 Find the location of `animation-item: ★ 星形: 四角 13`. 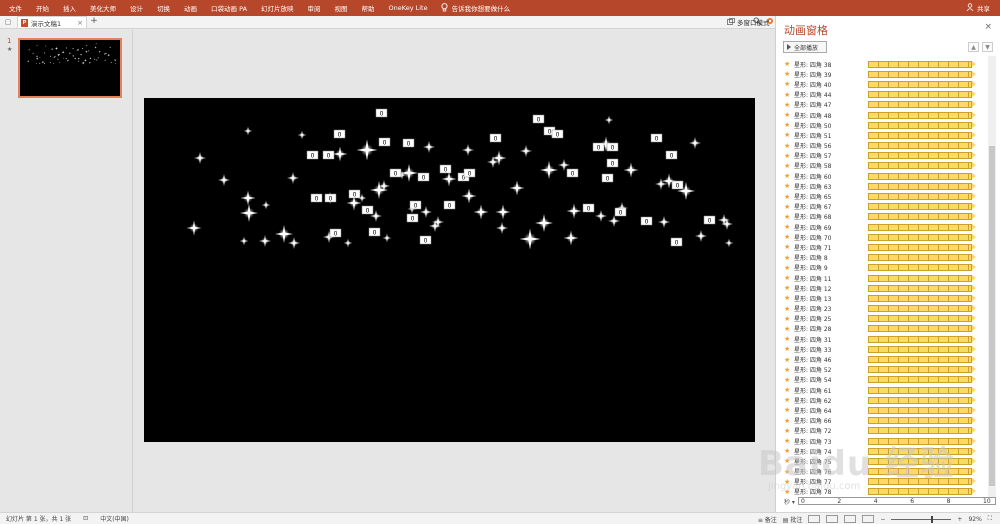

animation-item: ★ 星形: 四角 13 is located at coordinates (882, 298).